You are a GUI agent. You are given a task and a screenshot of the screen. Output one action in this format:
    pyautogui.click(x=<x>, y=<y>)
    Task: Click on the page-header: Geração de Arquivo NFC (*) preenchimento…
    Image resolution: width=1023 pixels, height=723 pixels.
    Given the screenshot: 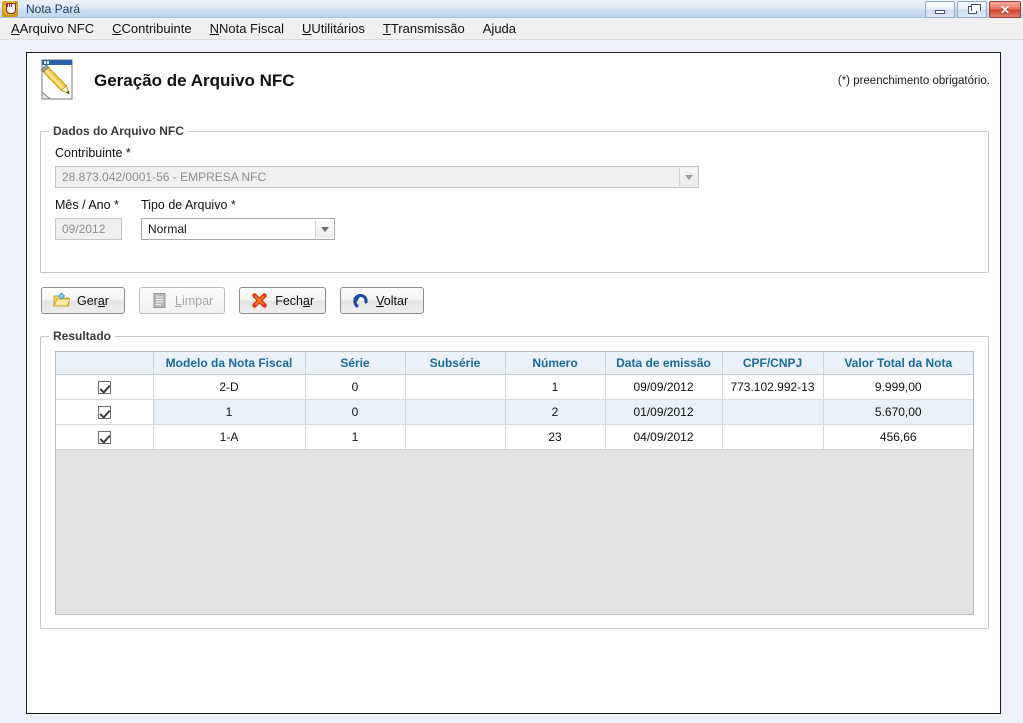 What is the action you would take?
    pyautogui.click(x=513, y=81)
    